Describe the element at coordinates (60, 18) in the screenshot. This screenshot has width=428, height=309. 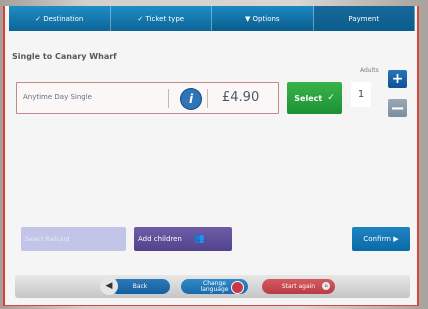
I see `step-destination: ✓ Destination` at that location.